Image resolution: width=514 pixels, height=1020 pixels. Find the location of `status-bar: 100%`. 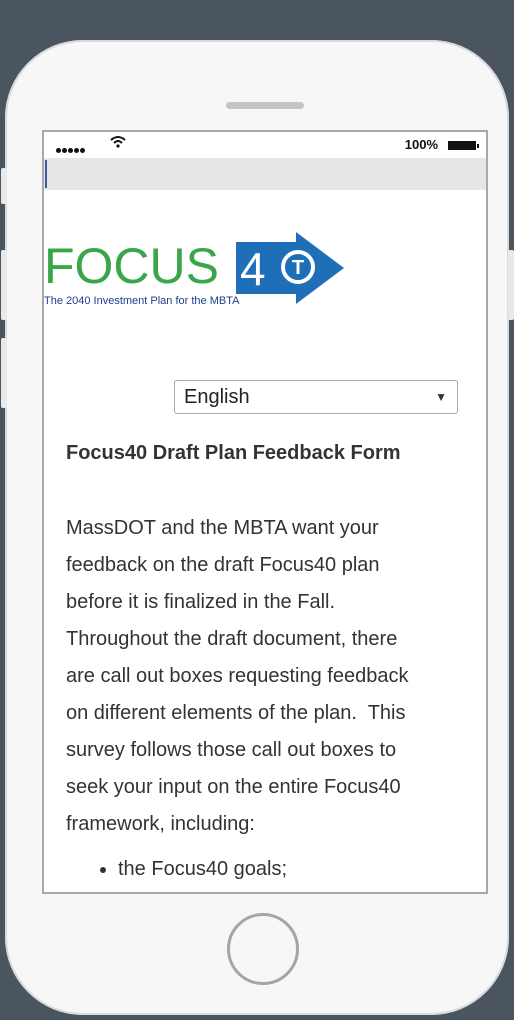

status-bar: 100% is located at coordinates (265, 145).